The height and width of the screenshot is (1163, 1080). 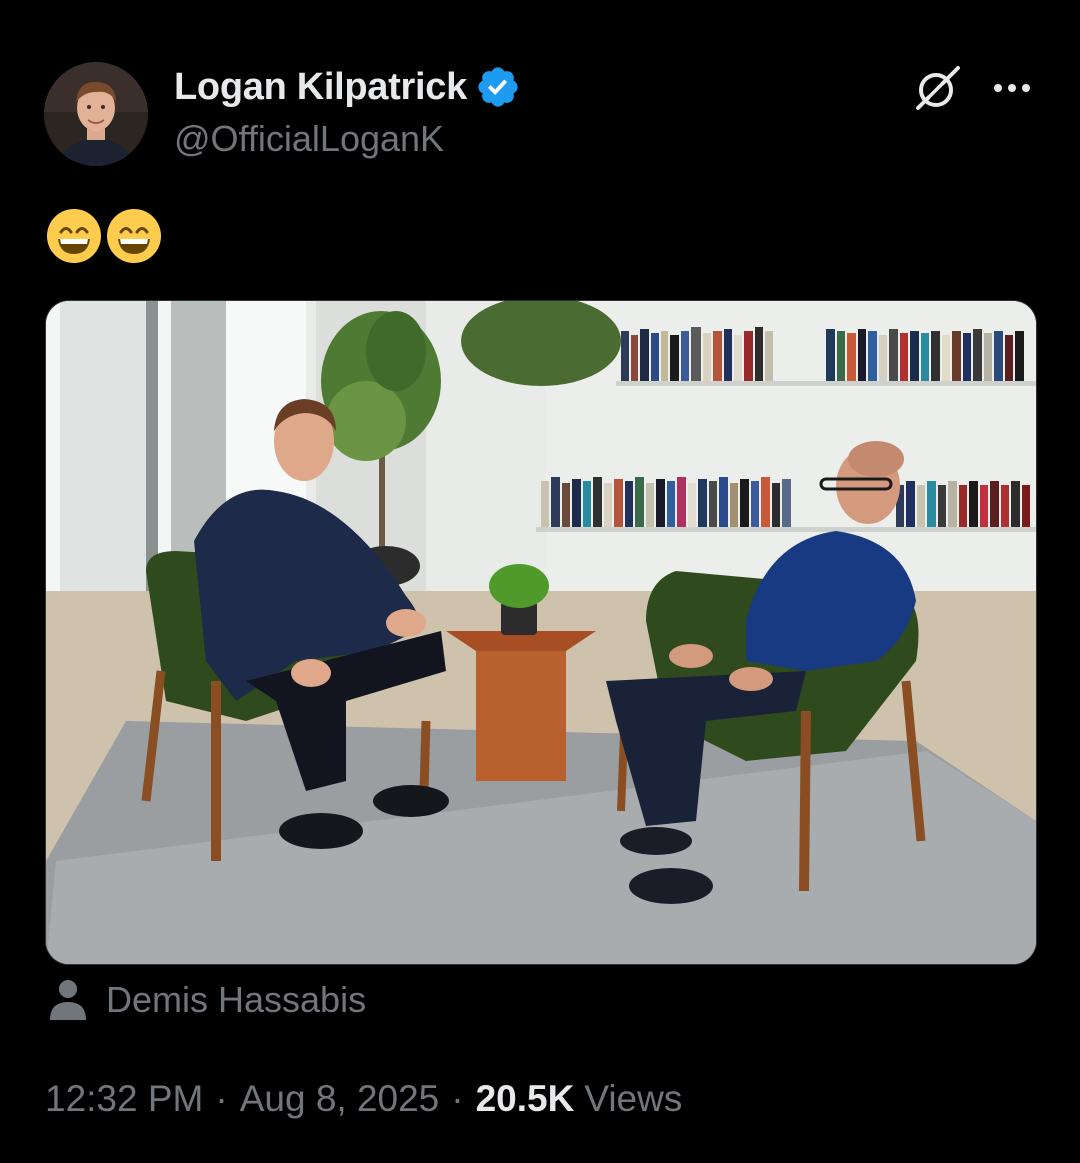 I want to click on tagged-person: Demis Hassabis, so click(x=207, y=1000).